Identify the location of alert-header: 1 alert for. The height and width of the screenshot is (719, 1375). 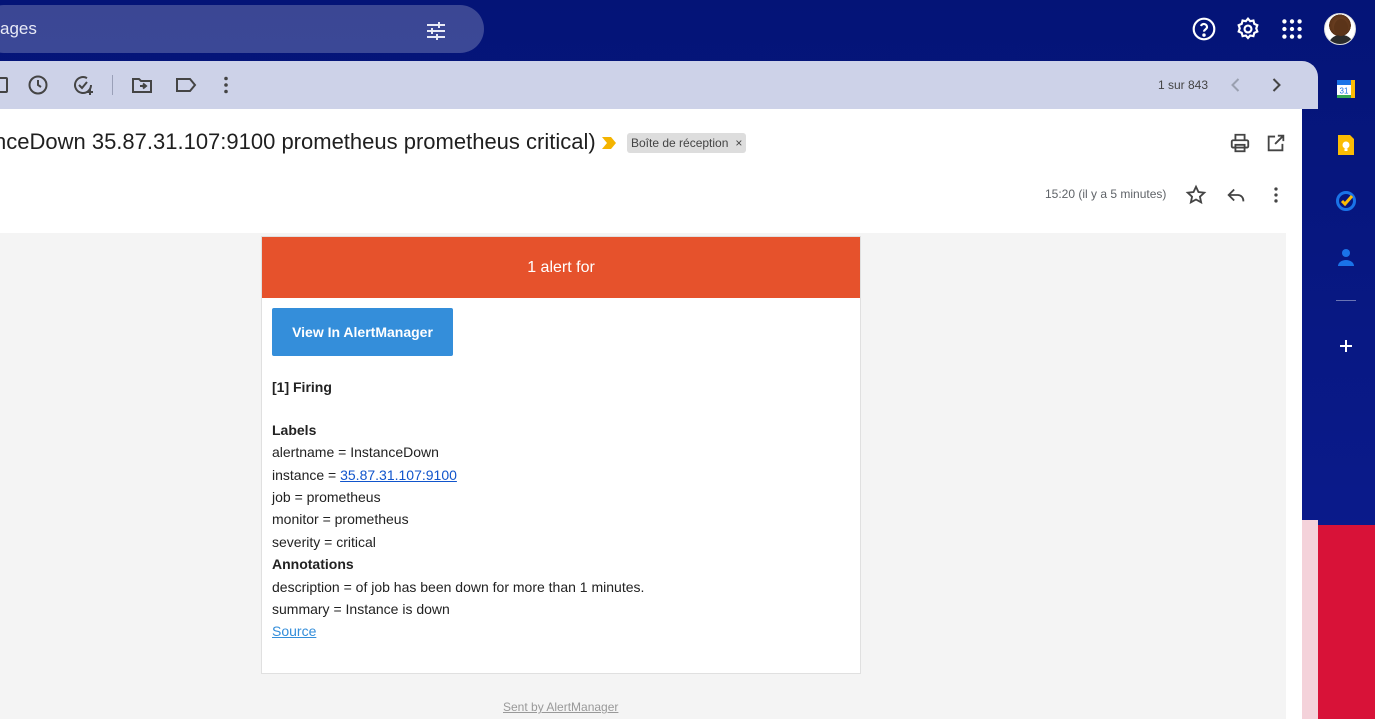
(561, 267).